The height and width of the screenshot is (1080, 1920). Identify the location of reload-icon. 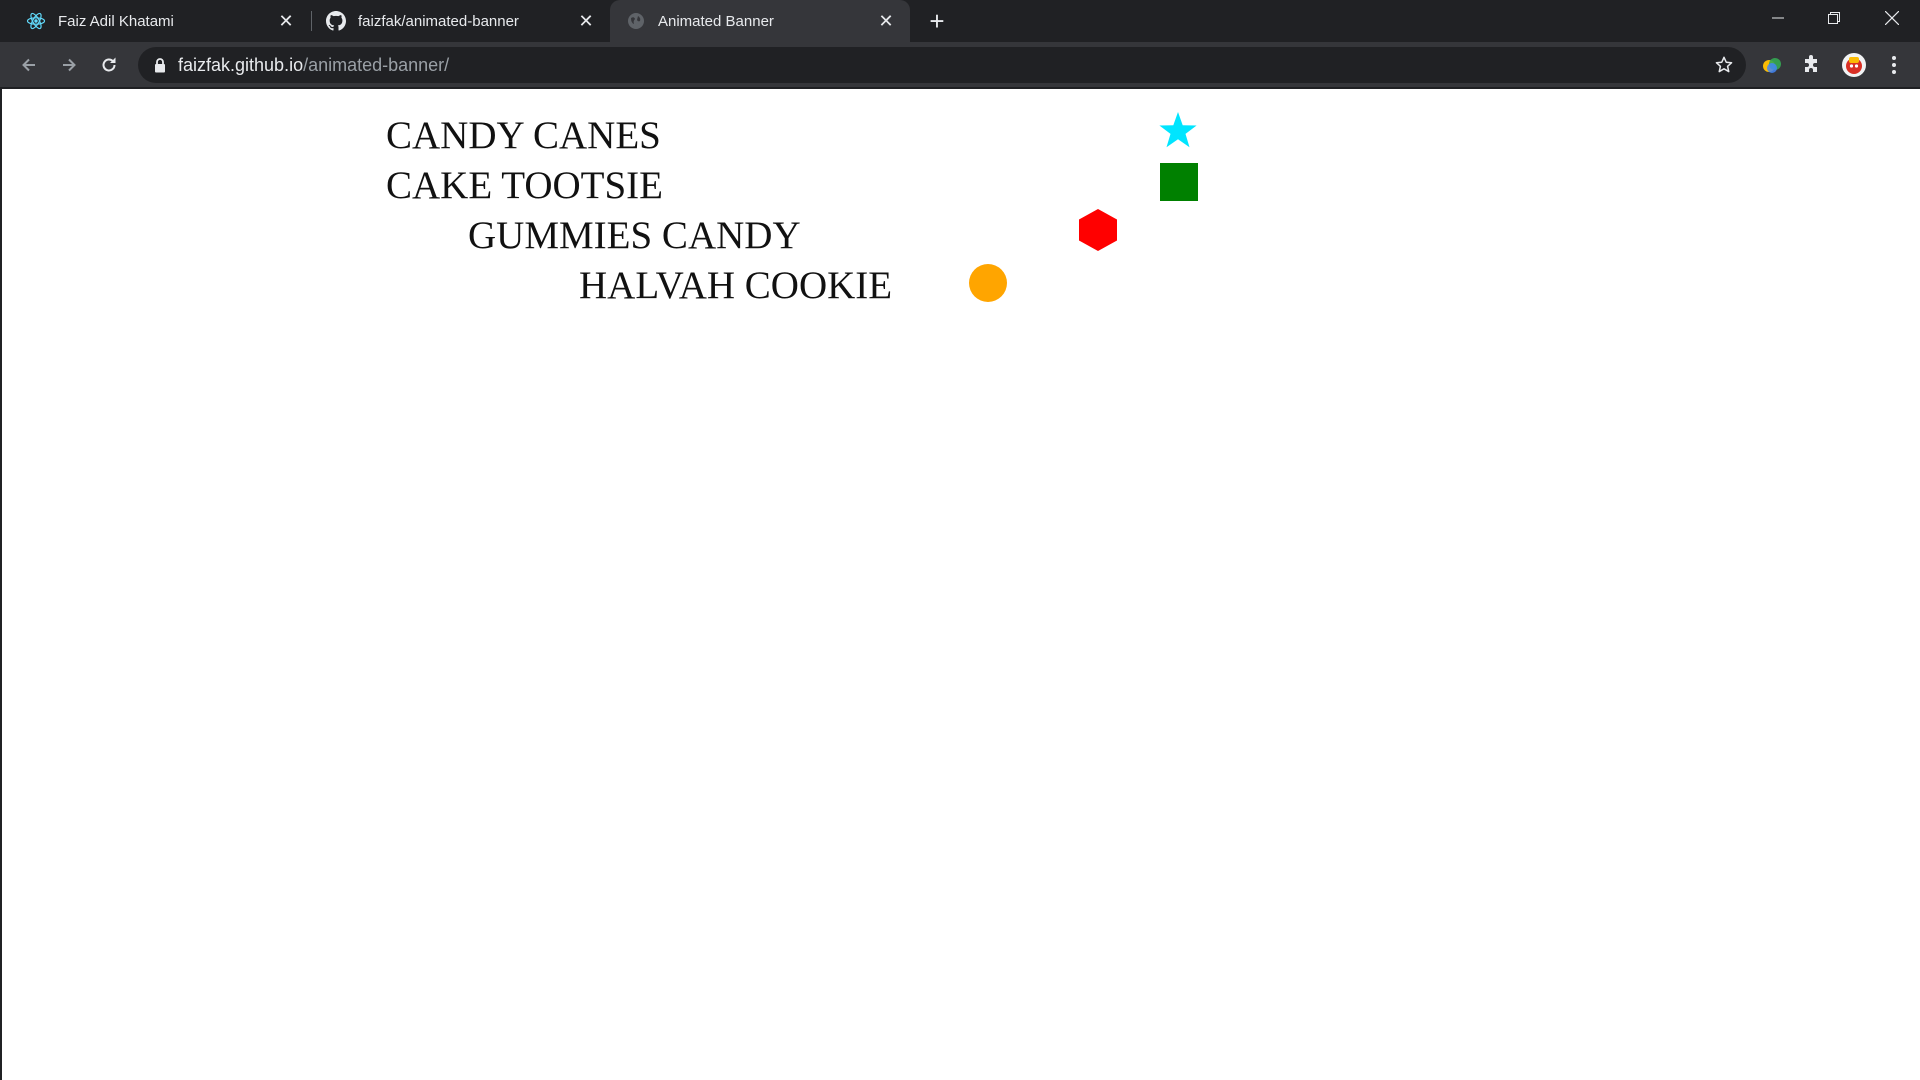
(109, 64).